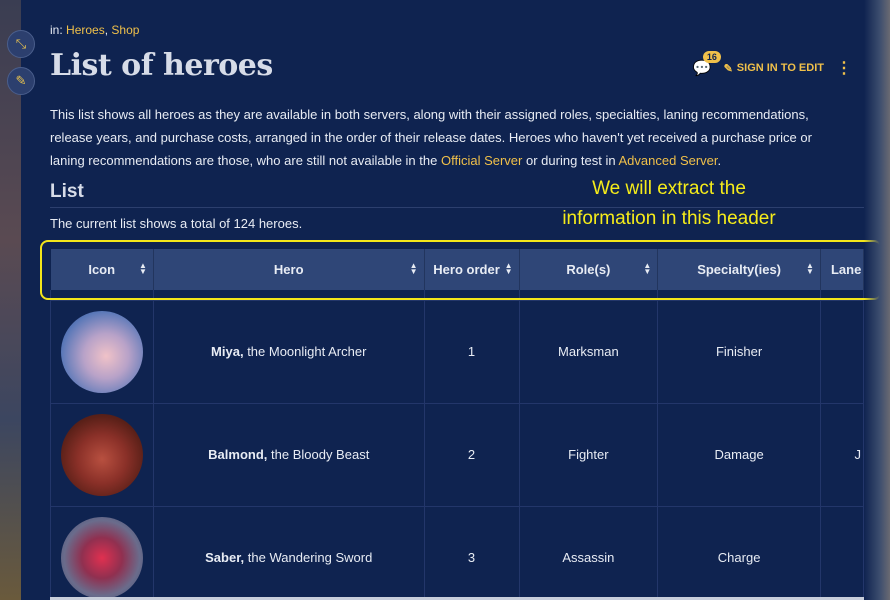 This screenshot has width=890, height=600. I want to click on sign-in-to-edit-button: ✎ SIGN IN TO EDIT, so click(774, 68).